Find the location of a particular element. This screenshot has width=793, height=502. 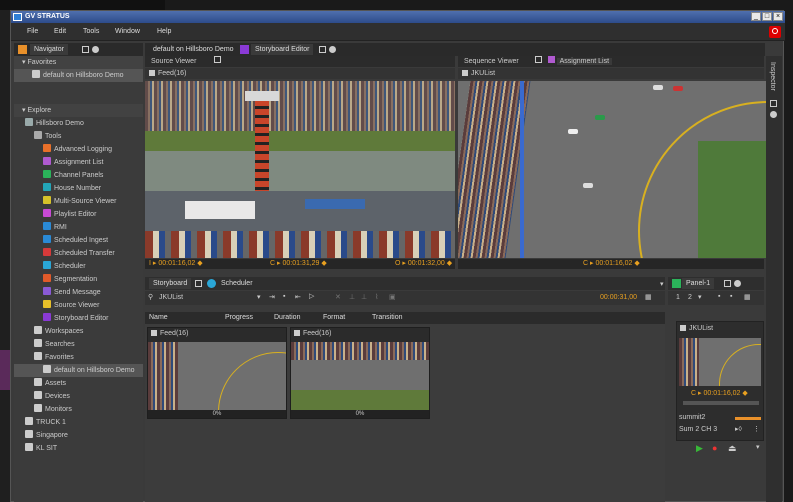

tree-item: Channel Panels is located at coordinates (78, 175).